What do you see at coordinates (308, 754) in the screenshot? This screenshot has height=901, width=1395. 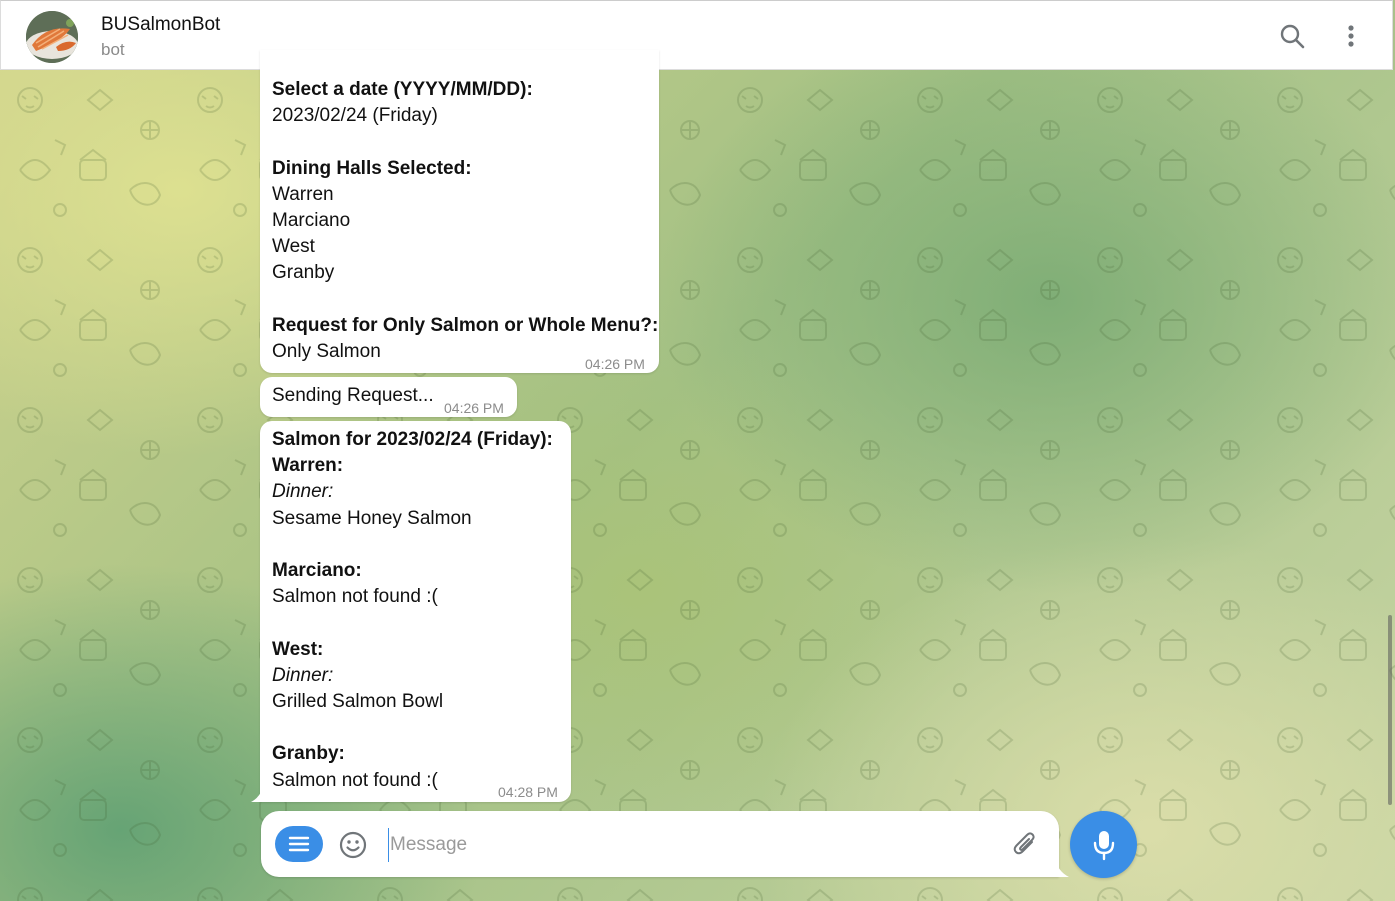 I see `message-line: Granby:` at bounding box center [308, 754].